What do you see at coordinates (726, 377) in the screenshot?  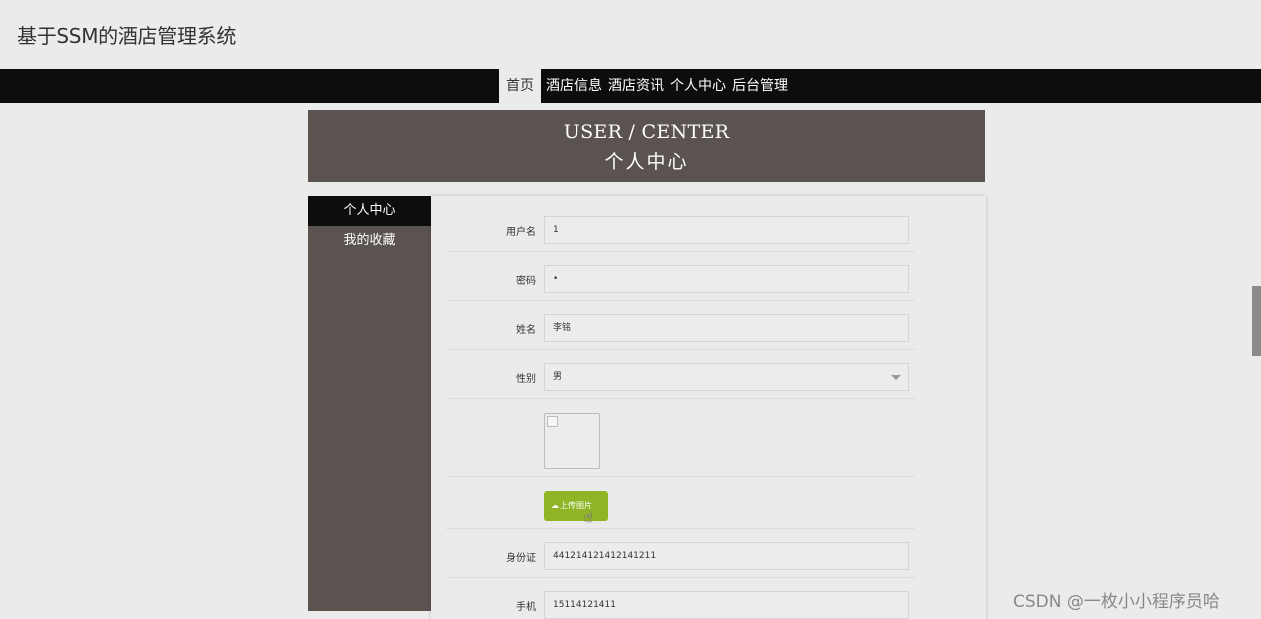 I see `gender-select: 男` at bounding box center [726, 377].